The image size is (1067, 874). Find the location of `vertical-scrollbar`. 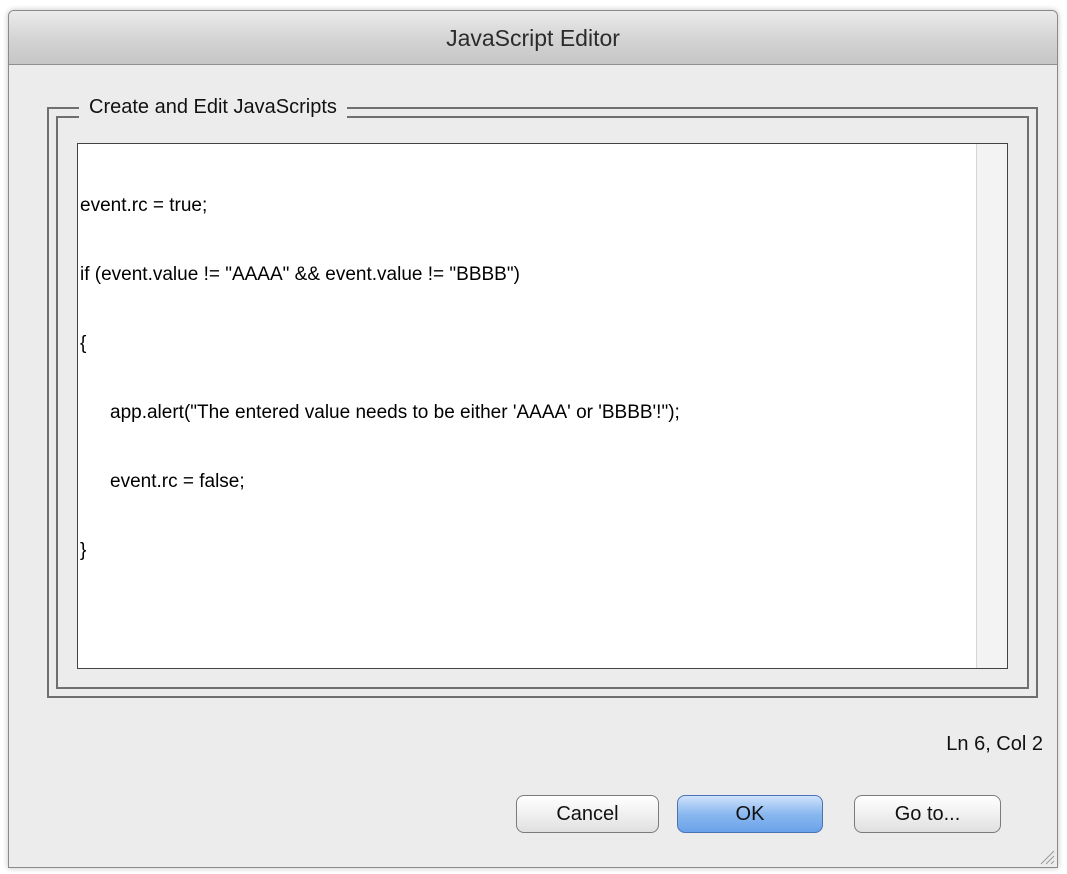

vertical-scrollbar is located at coordinates (991, 406).